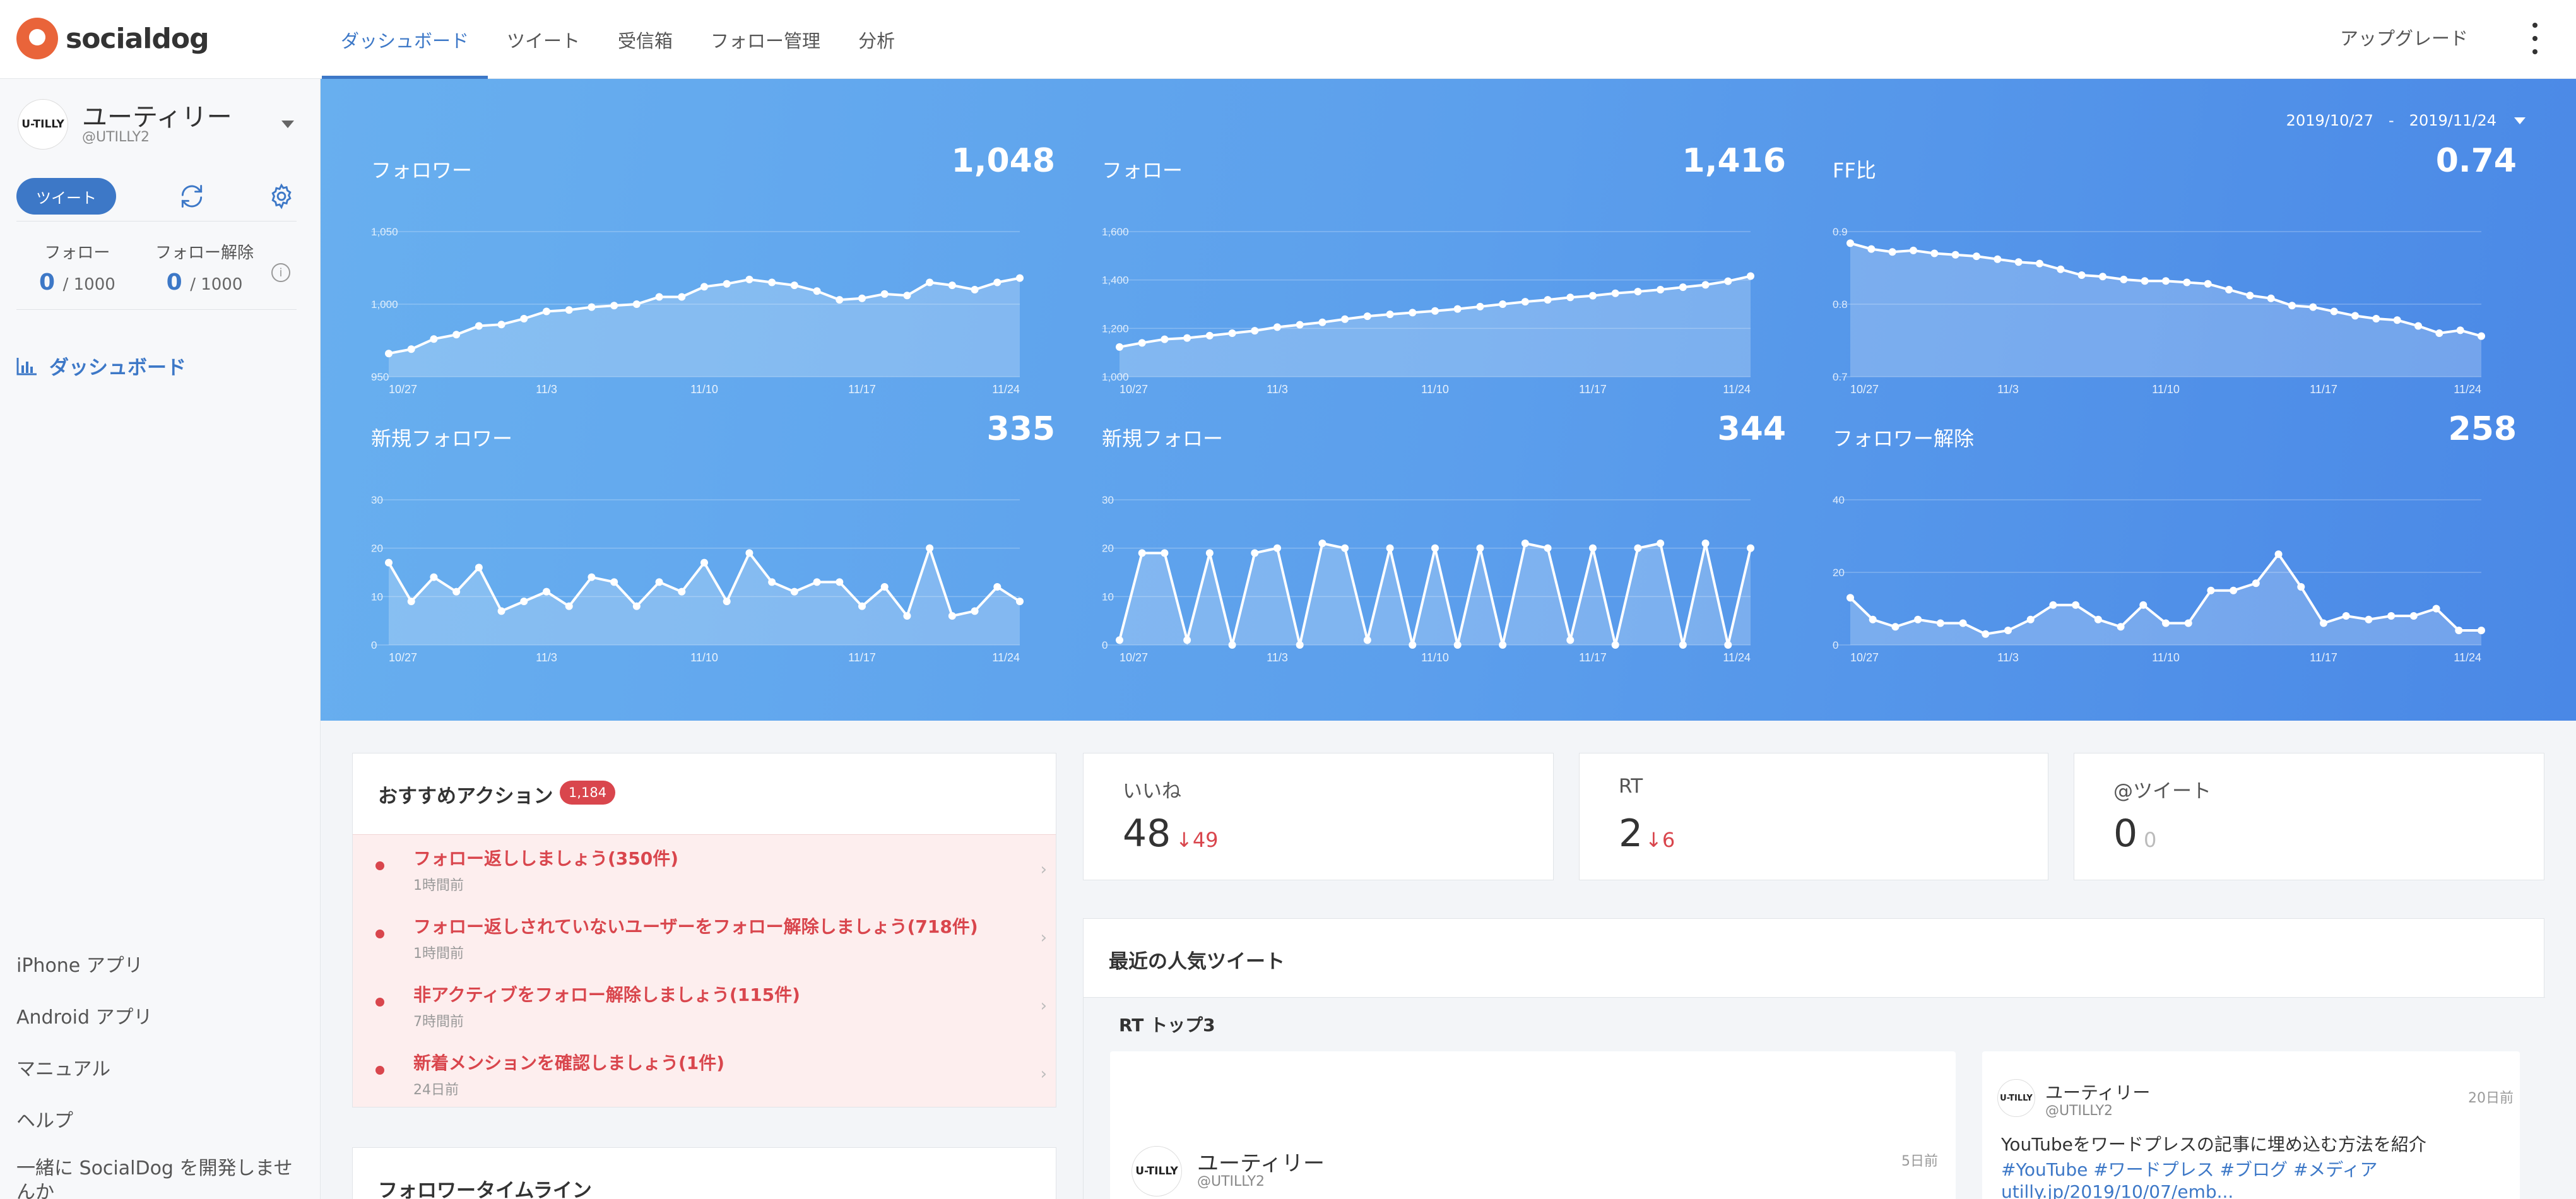 The image size is (2576, 1199). I want to click on list-item: 新着メンションを確認しましょう(1件) 24日前 ›, so click(704, 1073).